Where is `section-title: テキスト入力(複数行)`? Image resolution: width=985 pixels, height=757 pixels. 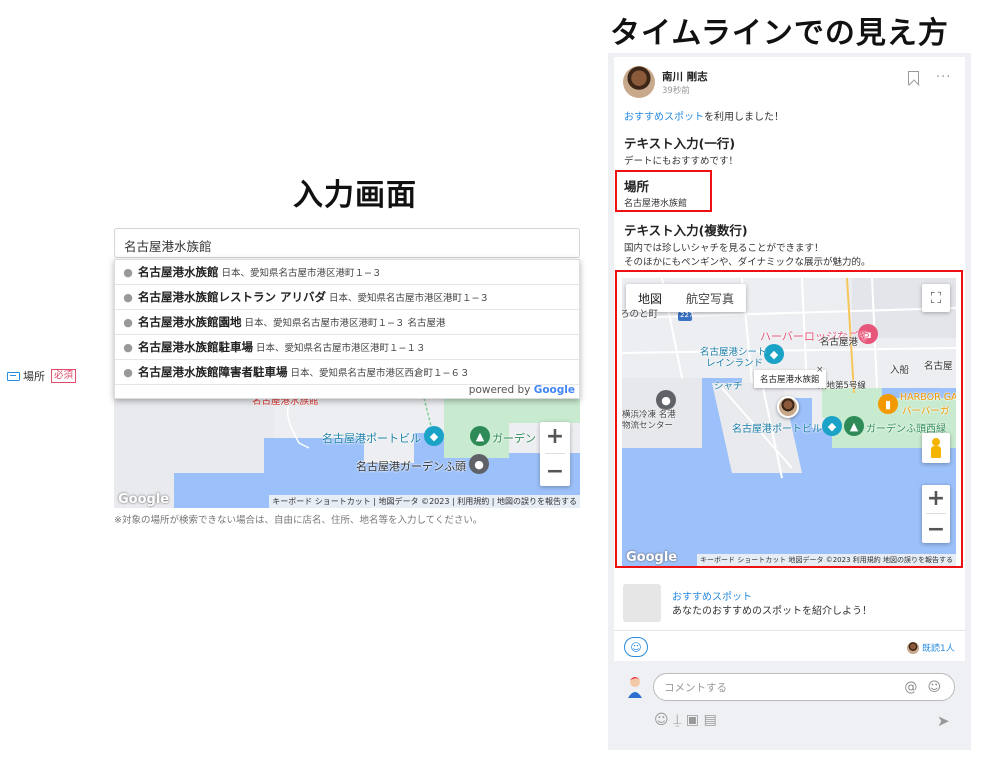
section-title: テキスト入力(複数行) is located at coordinates (686, 230).